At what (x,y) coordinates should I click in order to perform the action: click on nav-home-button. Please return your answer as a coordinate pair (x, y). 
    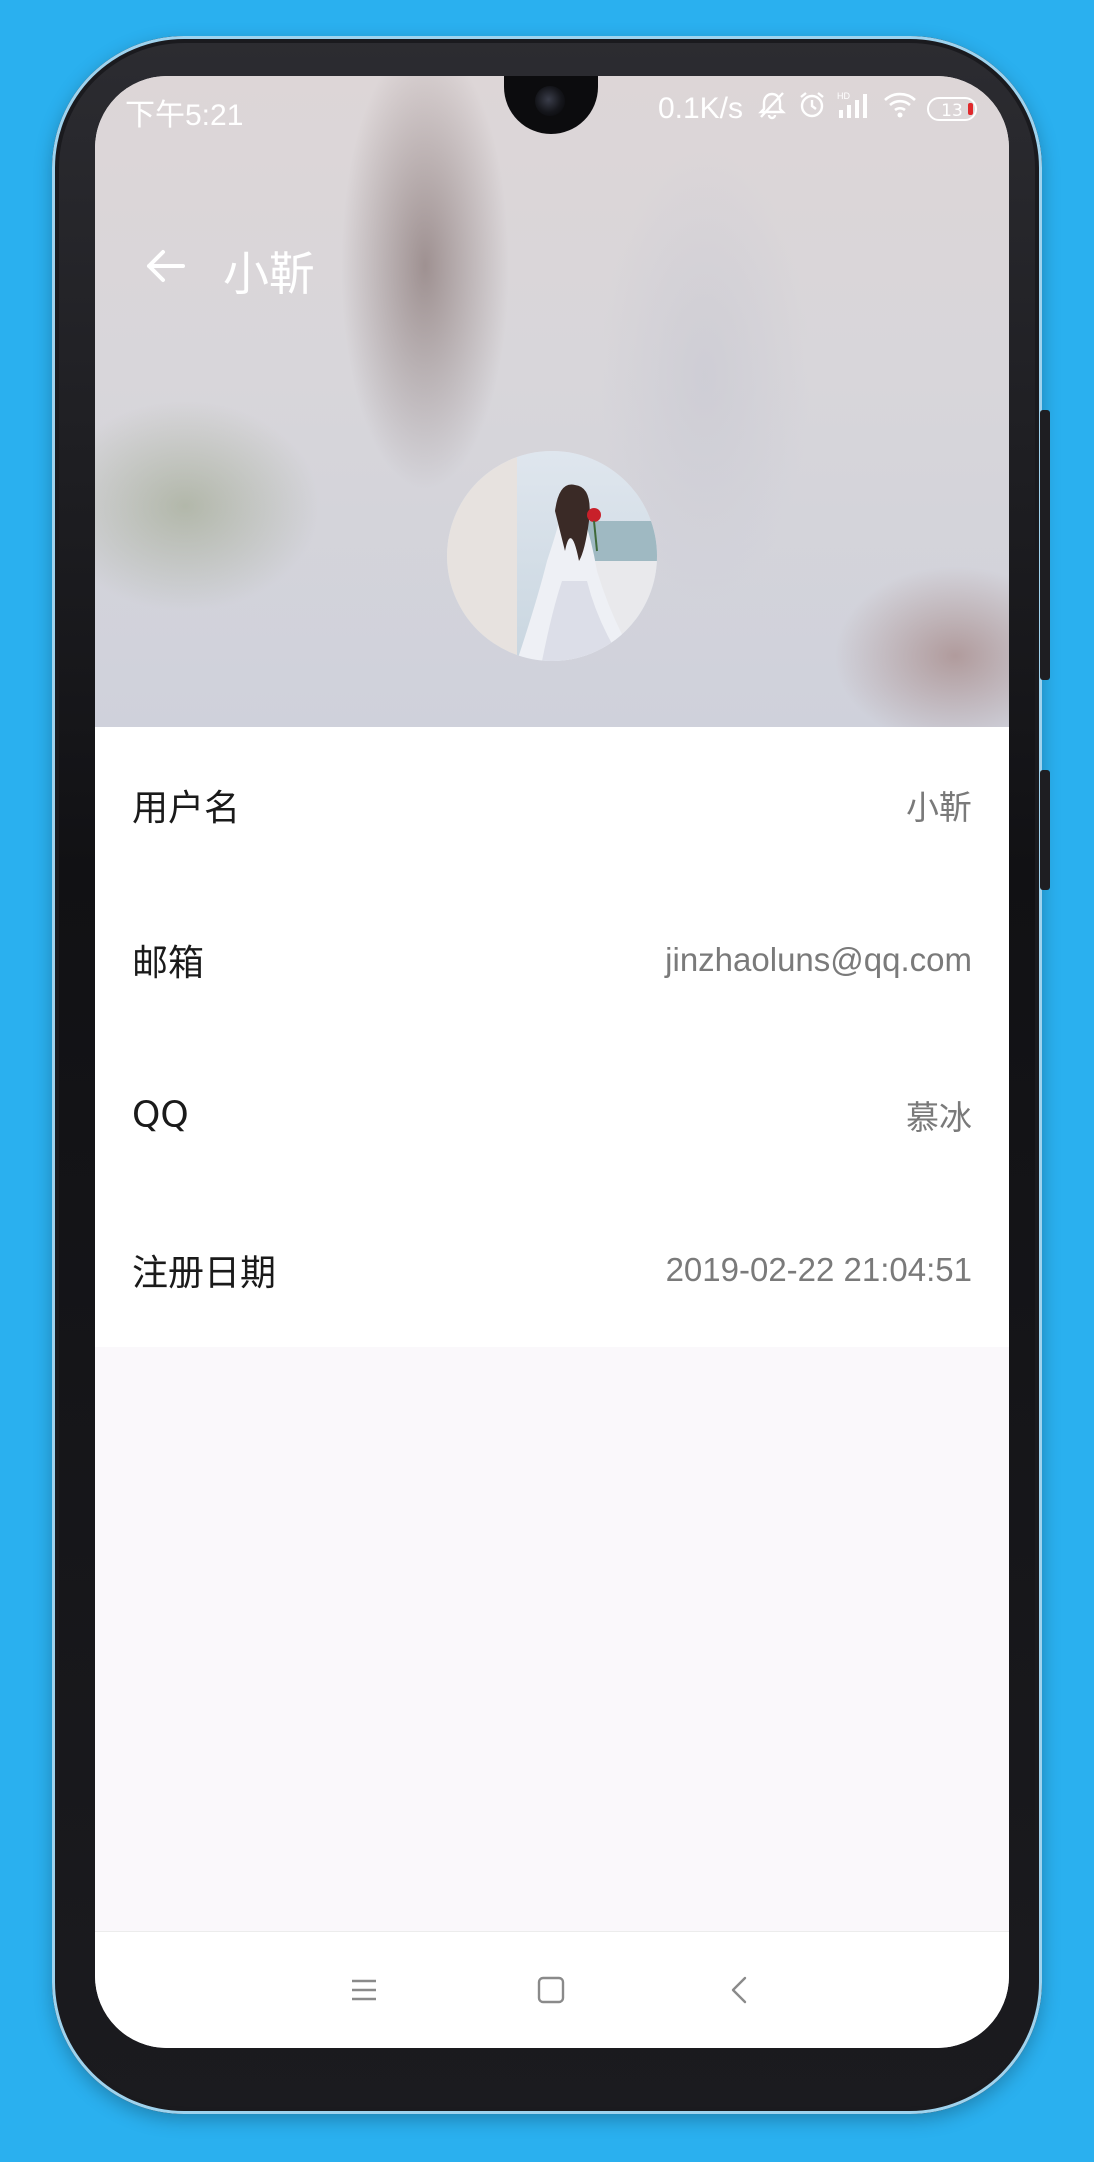
    Looking at the image, I should click on (551, 1990).